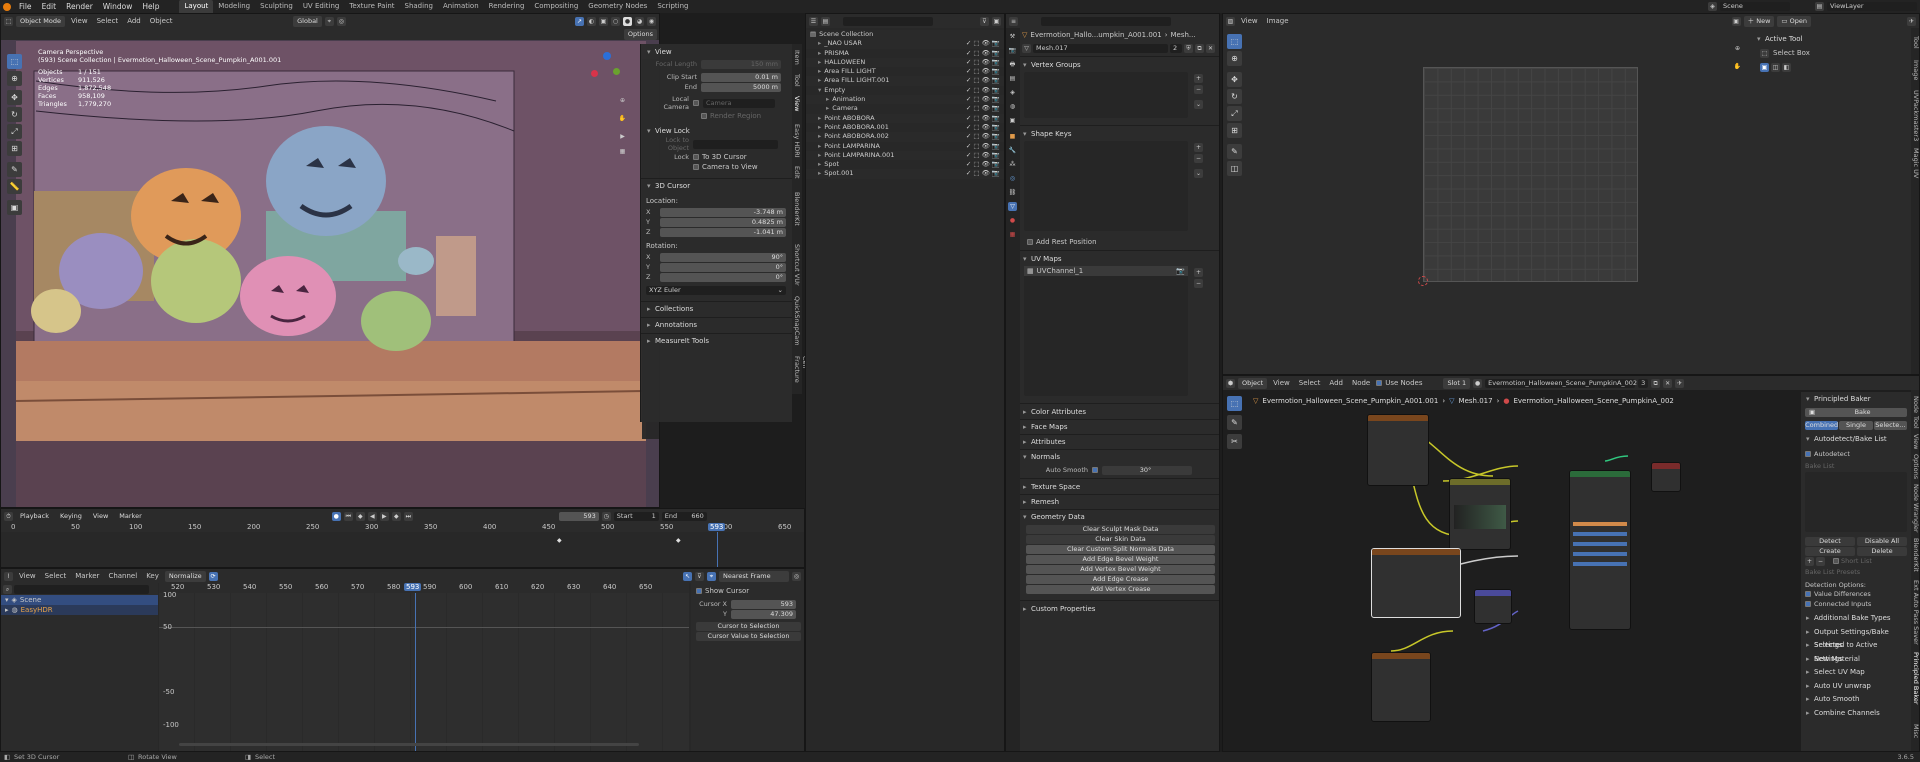 This screenshot has width=1920, height=762. Describe the element at coordinates (1230, 383) in the screenshot. I see `editor-type-icon: ⬢` at that location.